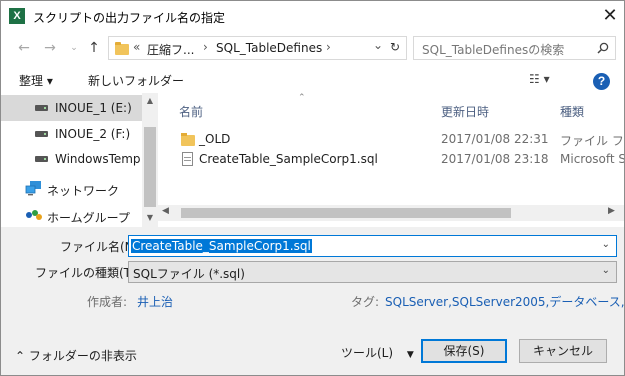 Image resolution: width=625 pixels, height=376 pixels. Describe the element at coordinates (495, 139) in the screenshot. I see `file-date: 2017/01/08 22:31` at that location.